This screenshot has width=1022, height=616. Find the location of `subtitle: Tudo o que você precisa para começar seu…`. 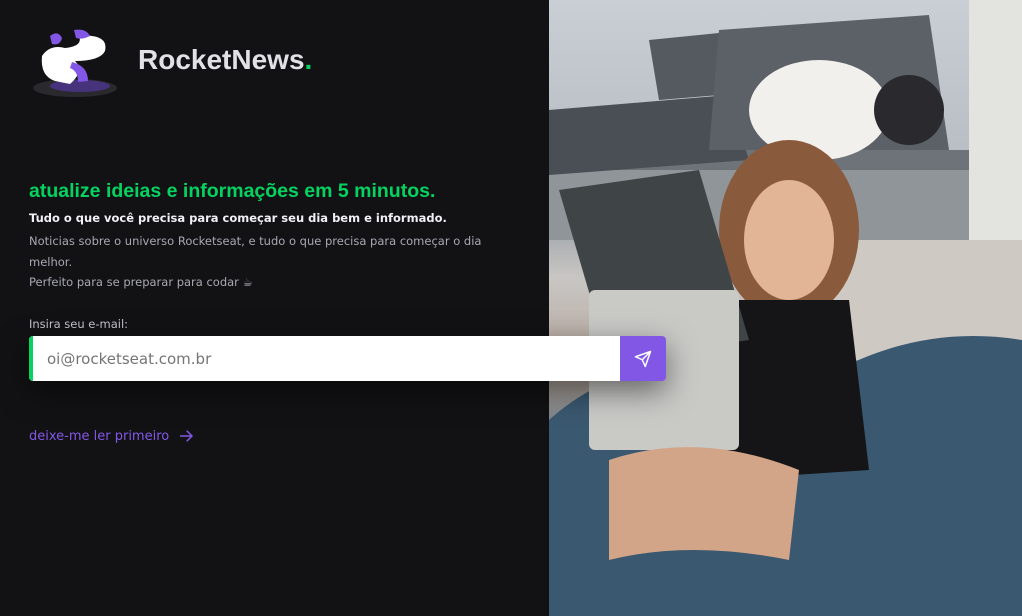

subtitle: Tudo o que você precisa para começar seu… is located at coordinates (238, 218).